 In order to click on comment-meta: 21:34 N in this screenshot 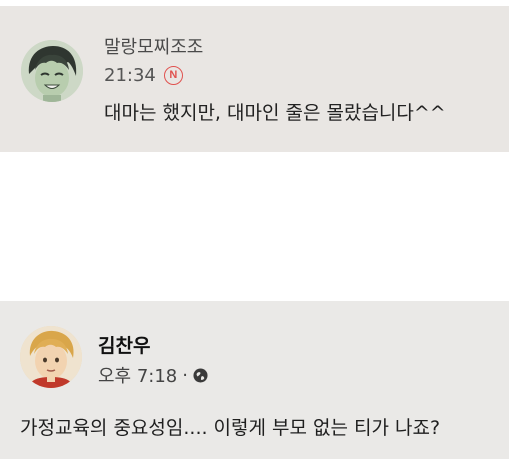, I will do `click(143, 75)`.